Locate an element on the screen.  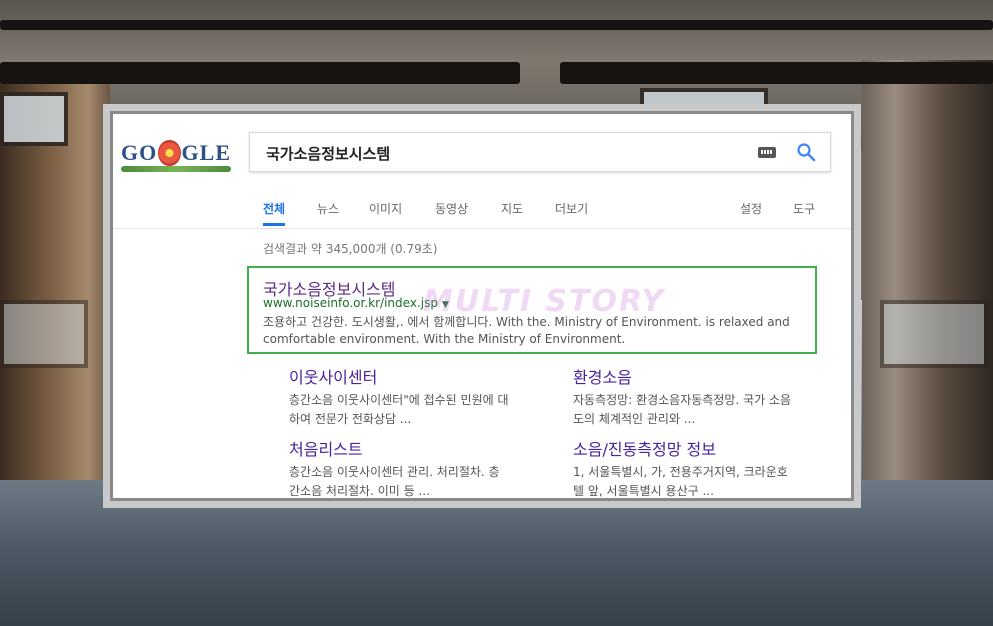
sitelink-title: 처음리스트 is located at coordinates (399, 448).